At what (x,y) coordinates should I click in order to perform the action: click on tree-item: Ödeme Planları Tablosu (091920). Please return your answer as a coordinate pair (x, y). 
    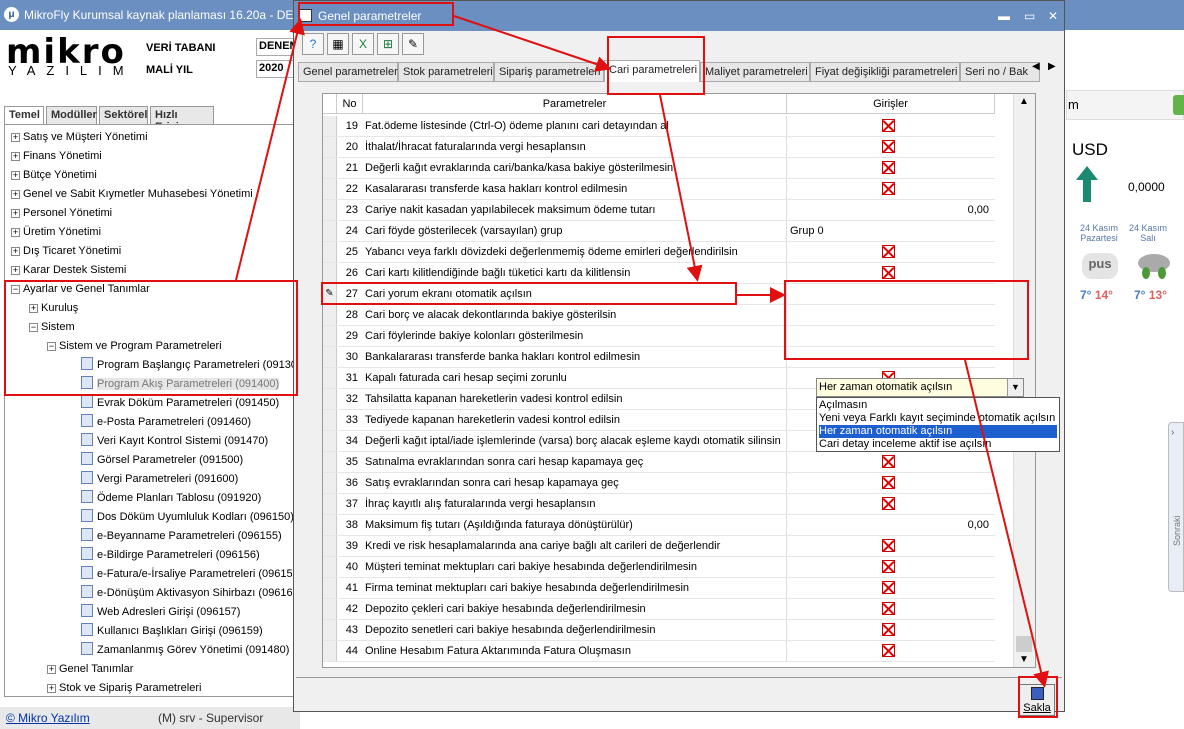
    Looking at the image, I should click on (171, 498).